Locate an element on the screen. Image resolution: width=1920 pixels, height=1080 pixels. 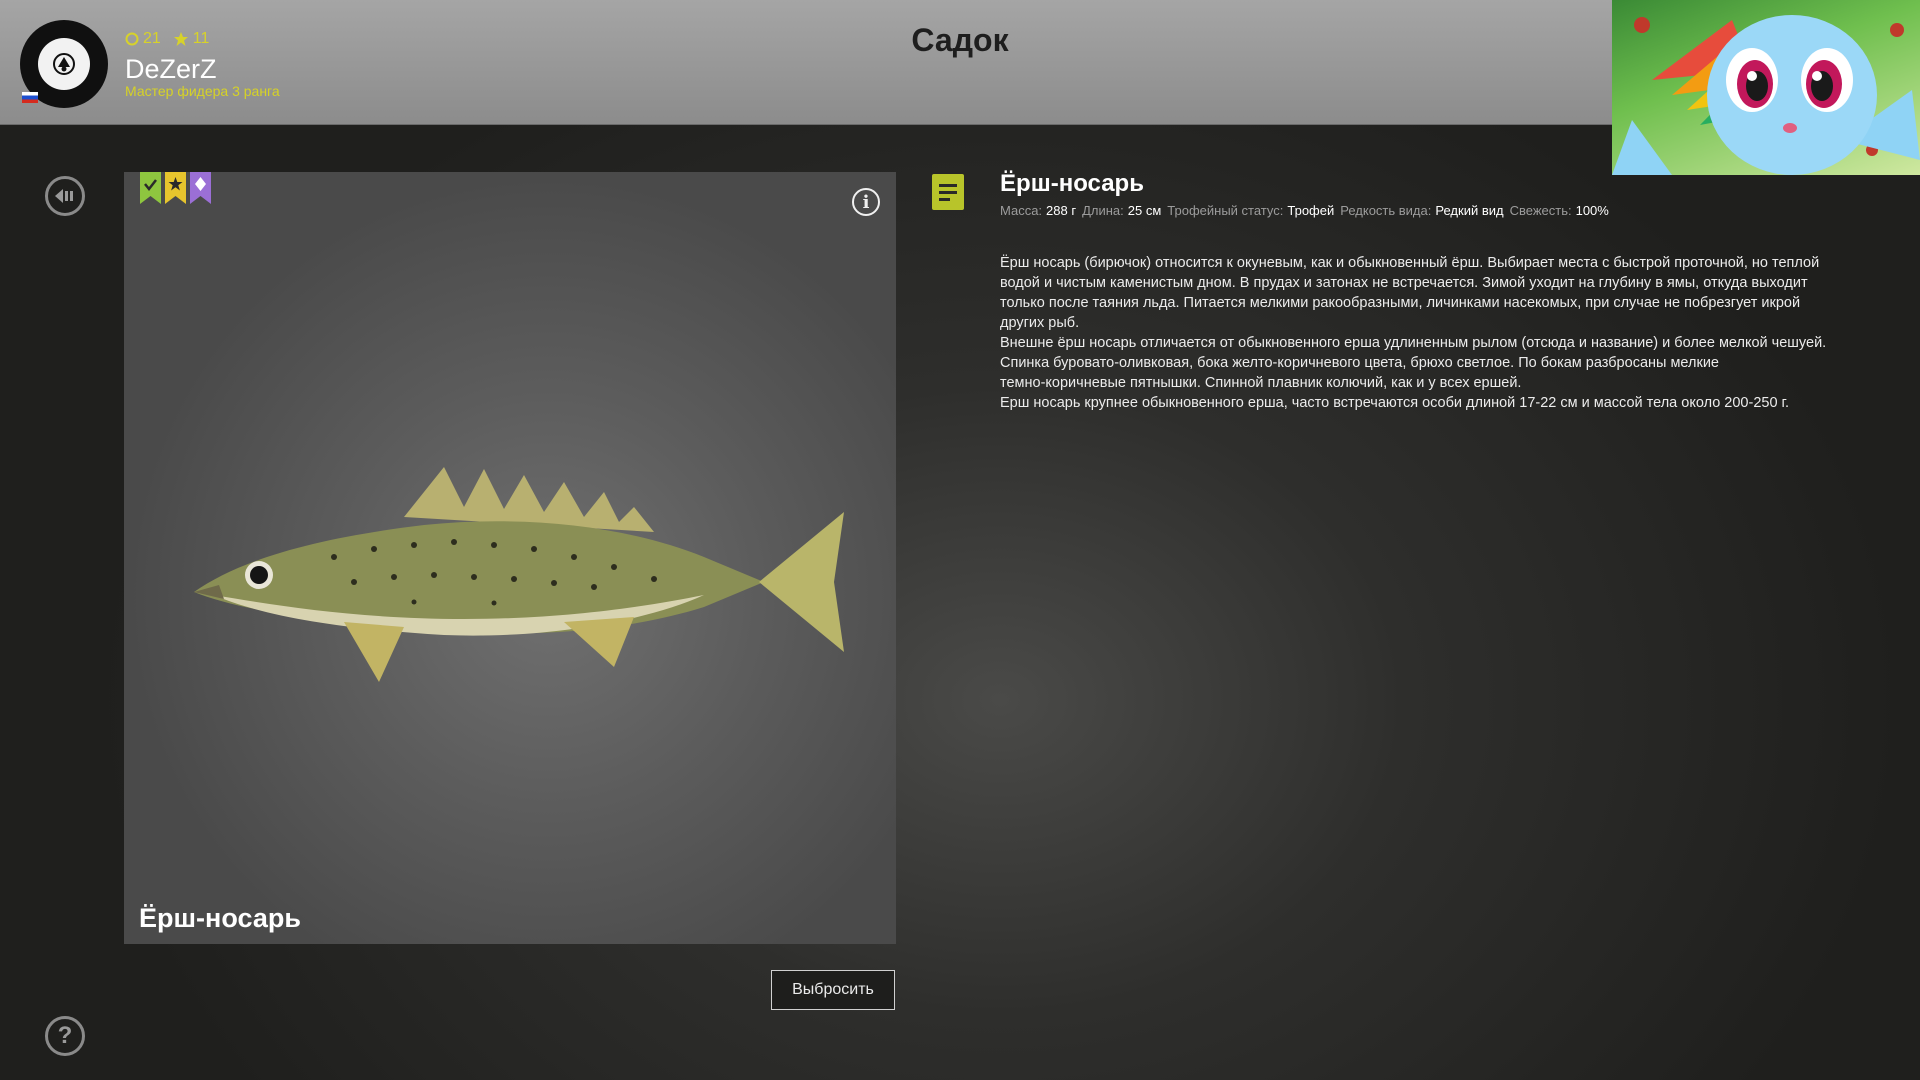
stat-length: Длина: 25 см is located at coordinates (1121, 210).